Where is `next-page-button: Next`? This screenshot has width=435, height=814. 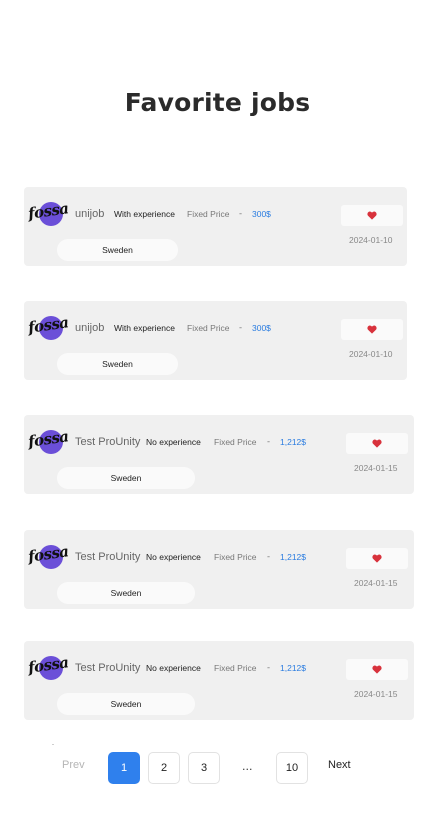
next-page-button: Next is located at coordinates (339, 765).